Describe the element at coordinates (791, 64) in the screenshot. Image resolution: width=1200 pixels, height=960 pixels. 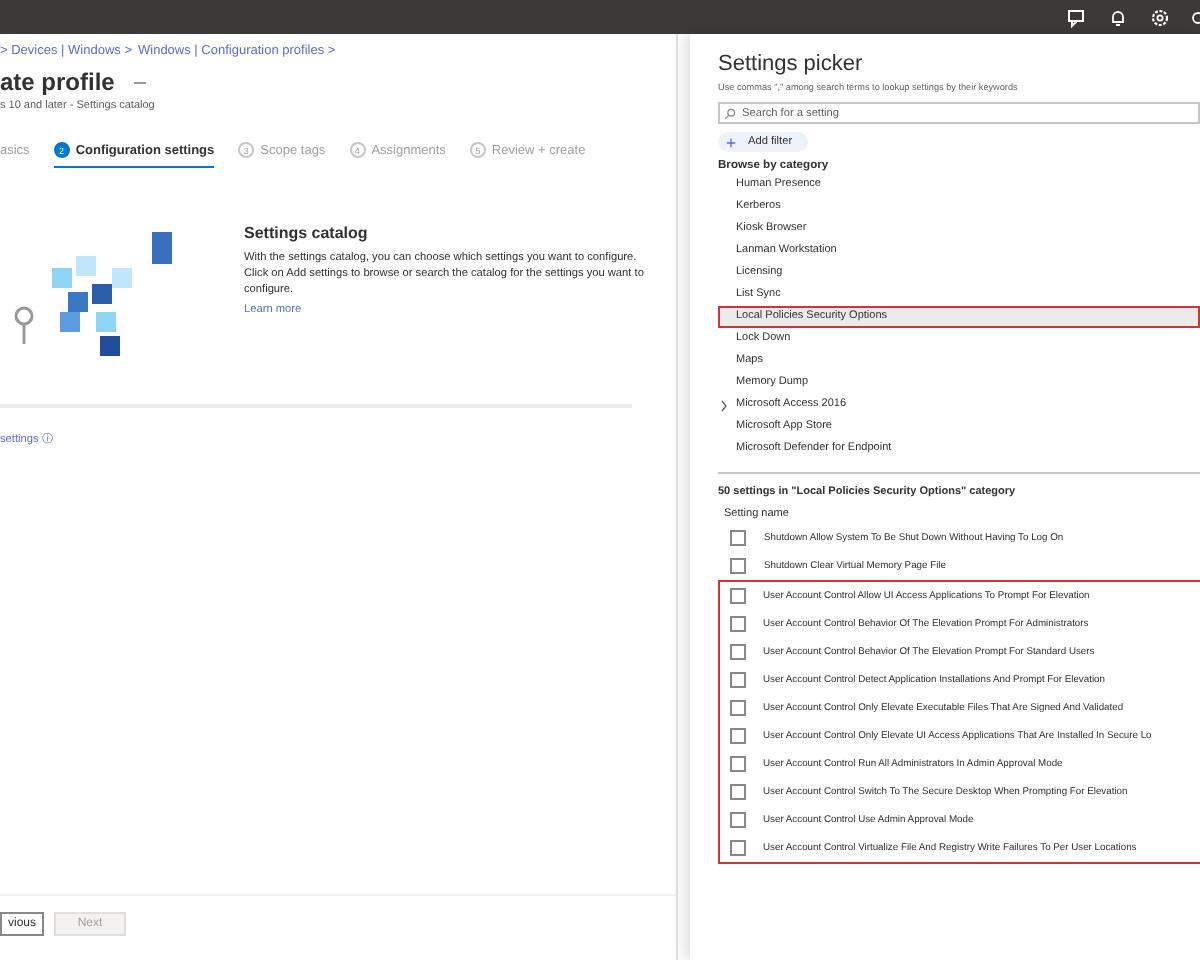
I see `panel-title: Settings picker` at that location.